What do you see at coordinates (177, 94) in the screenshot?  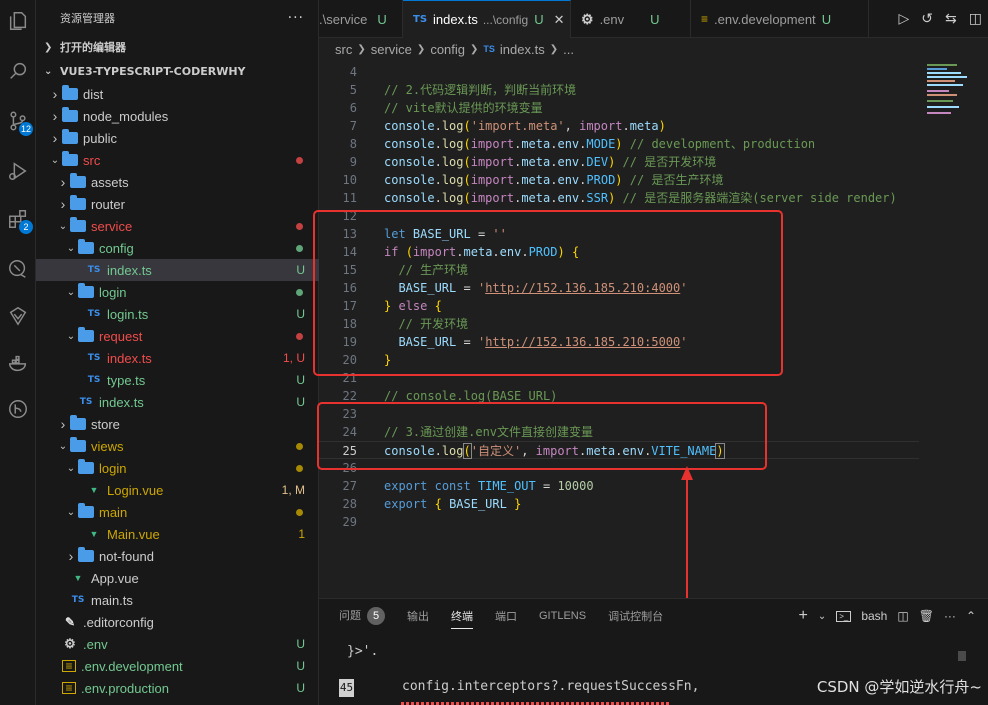 I see `tree-item: › dist` at bounding box center [177, 94].